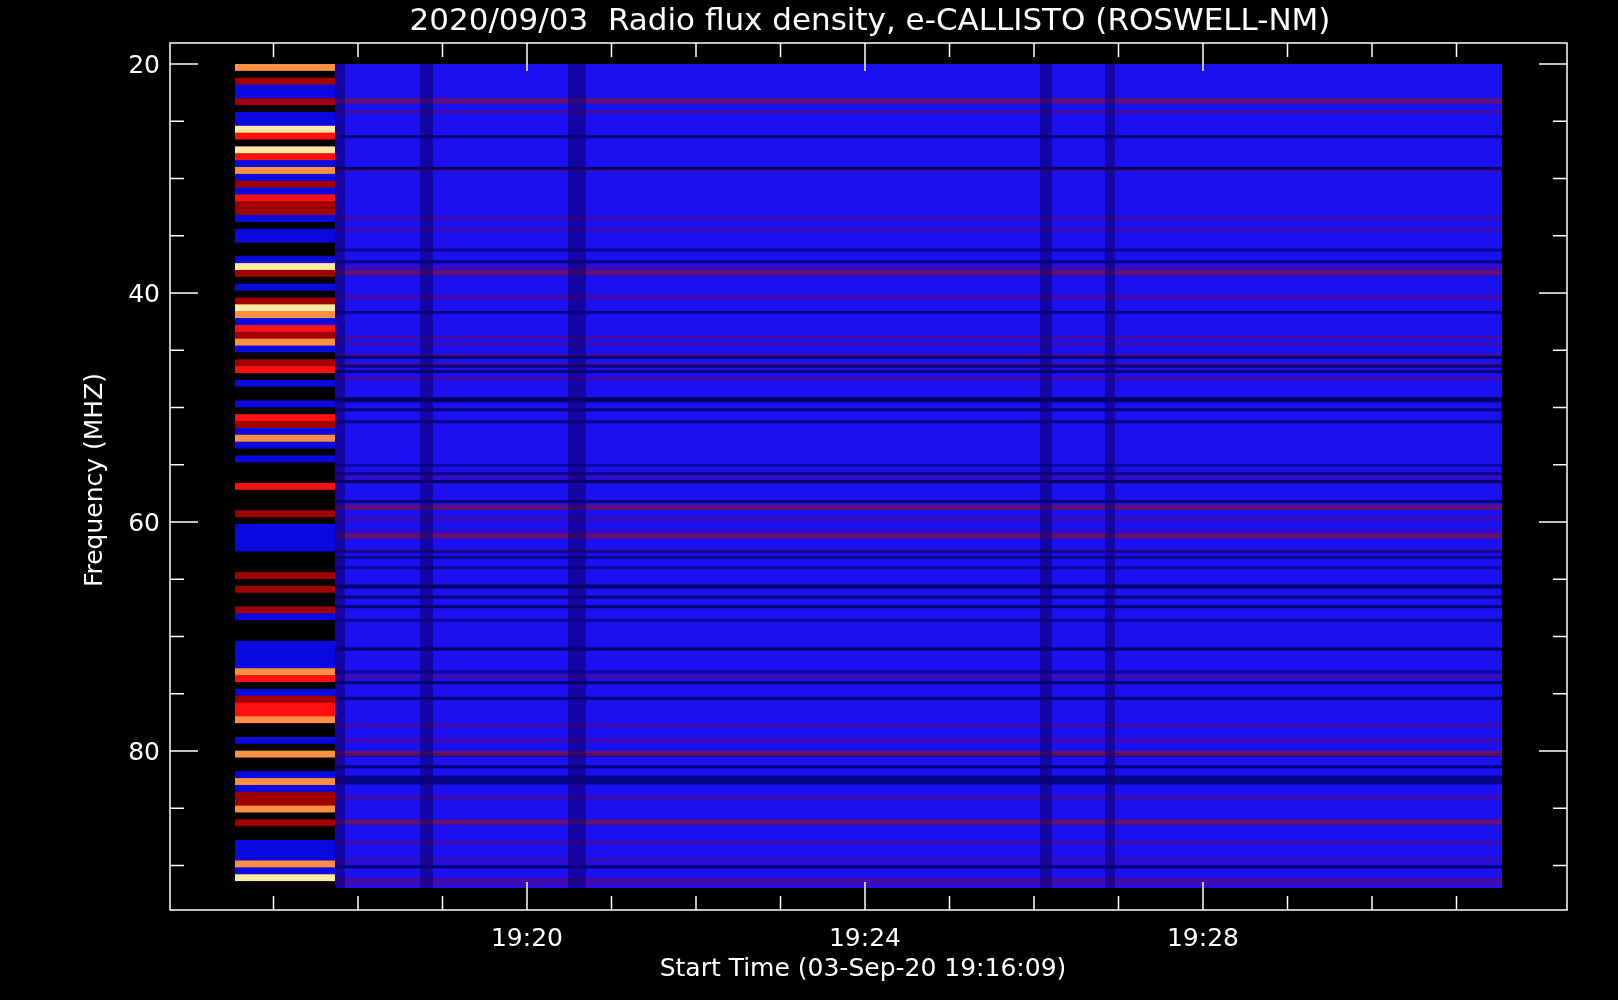  What do you see at coordinates (870, 19) in the screenshot?
I see `chart-title: 2020/09/03 Radio flux density, e-CALLISTO (ROSWELL-NM)` at bounding box center [870, 19].